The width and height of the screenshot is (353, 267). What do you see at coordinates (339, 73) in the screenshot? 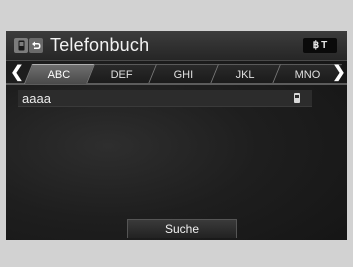
I see `chevron-right-icon: ❯` at bounding box center [339, 73].